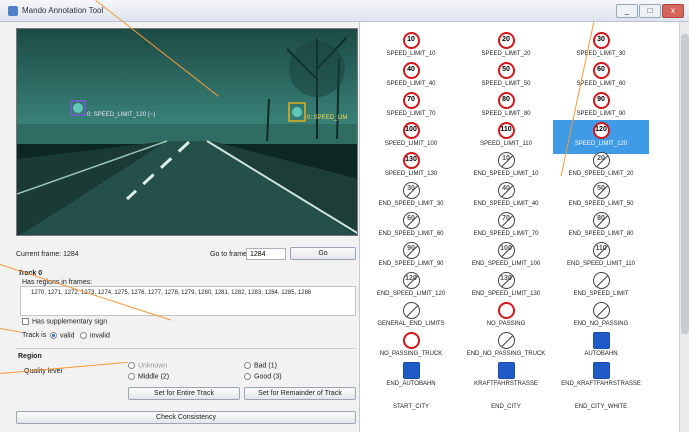  I want to click on quality-good-radio: Good (3), so click(263, 376).